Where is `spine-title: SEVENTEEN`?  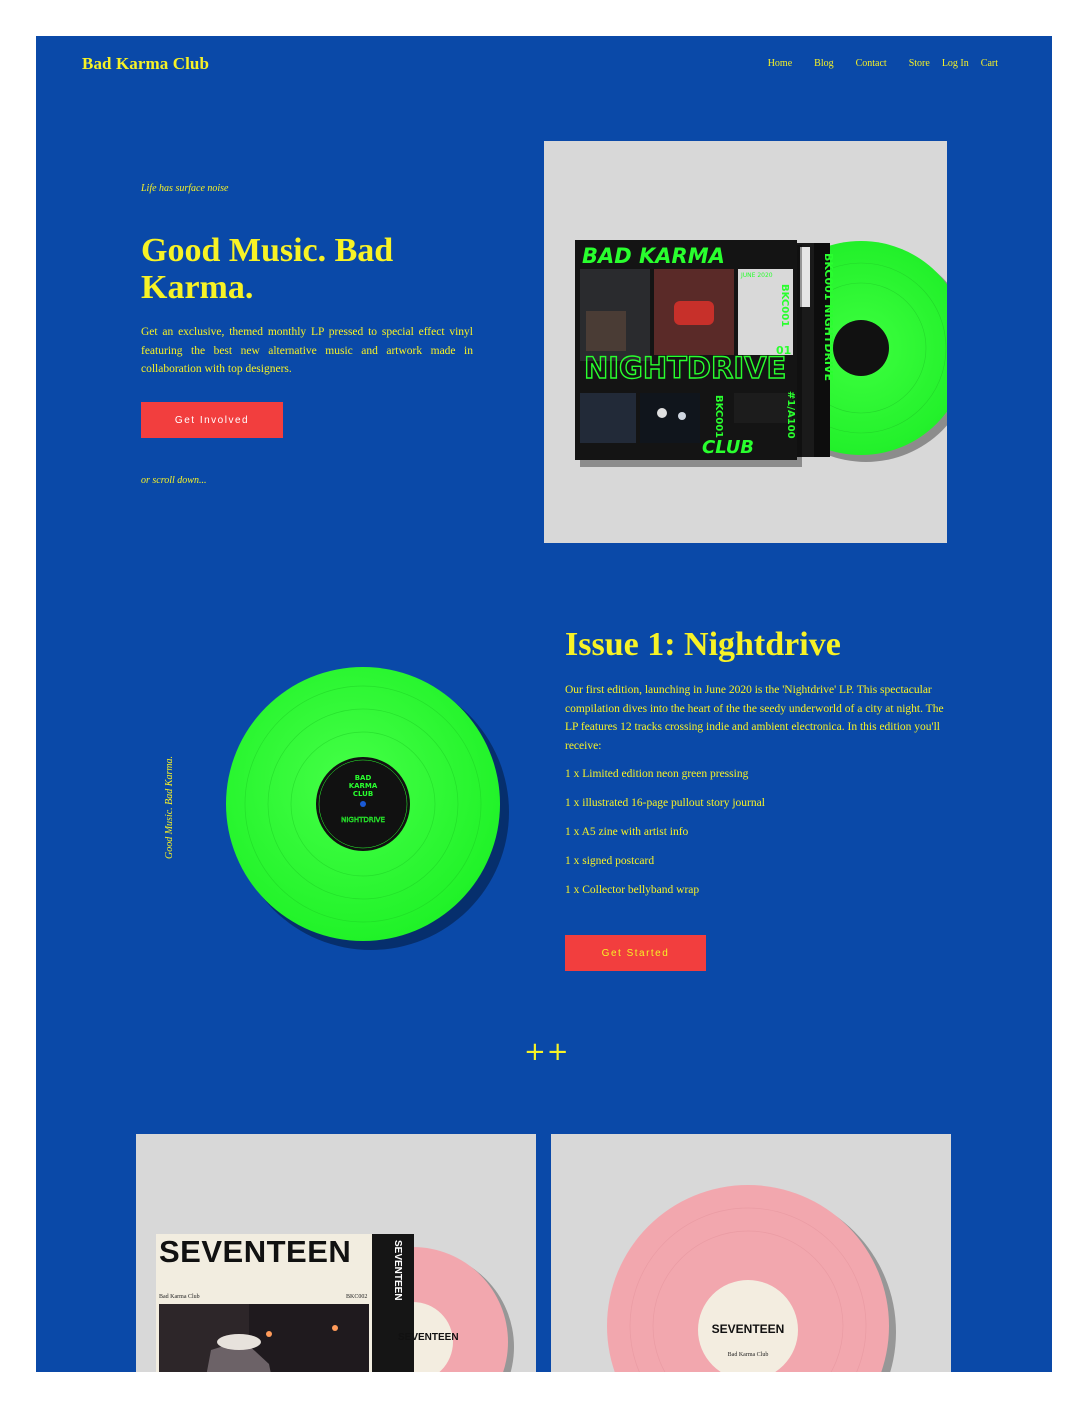 spine-title: SEVENTEEN is located at coordinates (397, 1270).